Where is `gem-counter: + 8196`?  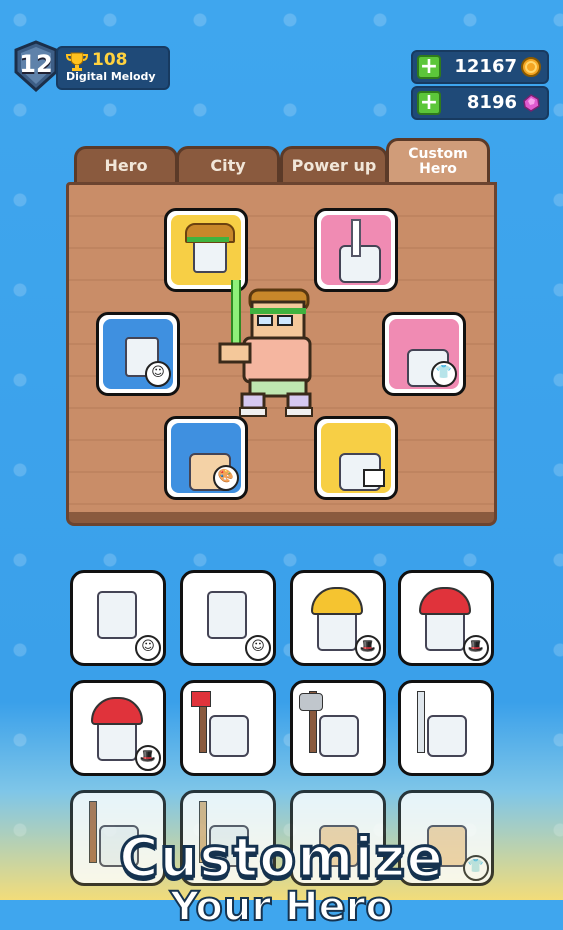 gem-counter: + 8196 is located at coordinates (480, 103).